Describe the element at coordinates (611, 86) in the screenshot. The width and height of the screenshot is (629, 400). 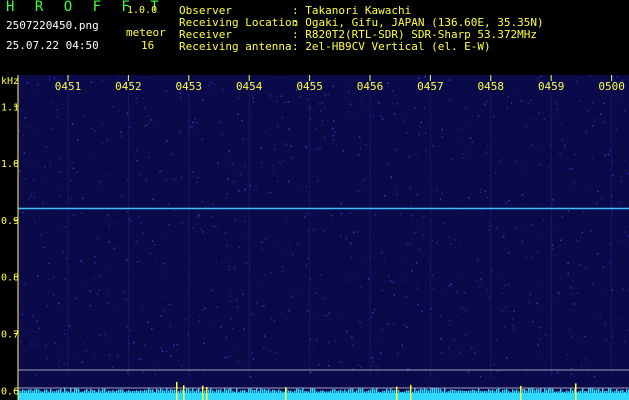
I see `time-tick-label: 0500` at that location.